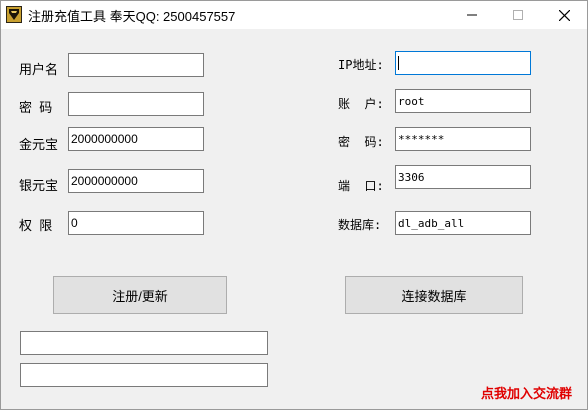 This screenshot has height=410, width=588. What do you see at coordinates (463, 139) in the screenshot?
I see `db-password-input: *******` at bounding box center [463, 139].